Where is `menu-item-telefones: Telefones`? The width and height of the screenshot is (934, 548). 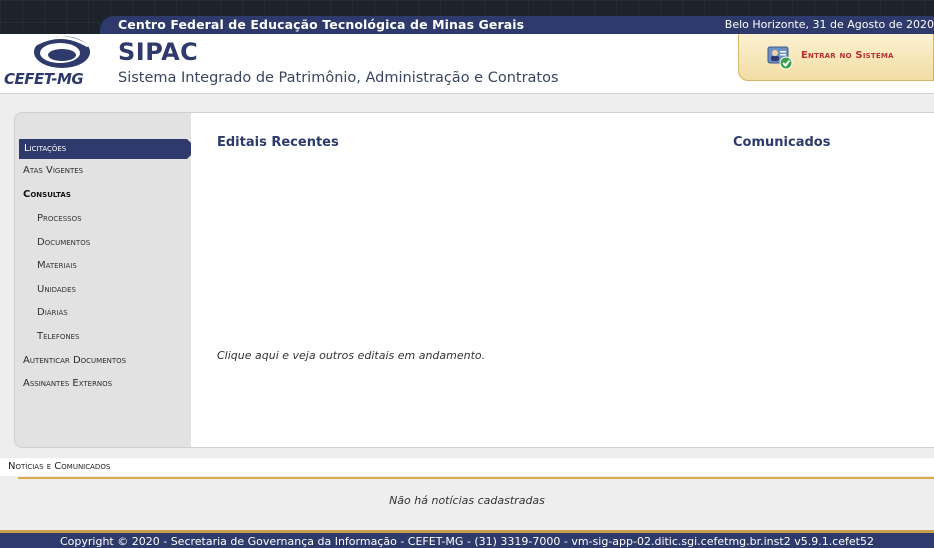 menu-item-telefones: Telefones is located at coordinates (58, 336).